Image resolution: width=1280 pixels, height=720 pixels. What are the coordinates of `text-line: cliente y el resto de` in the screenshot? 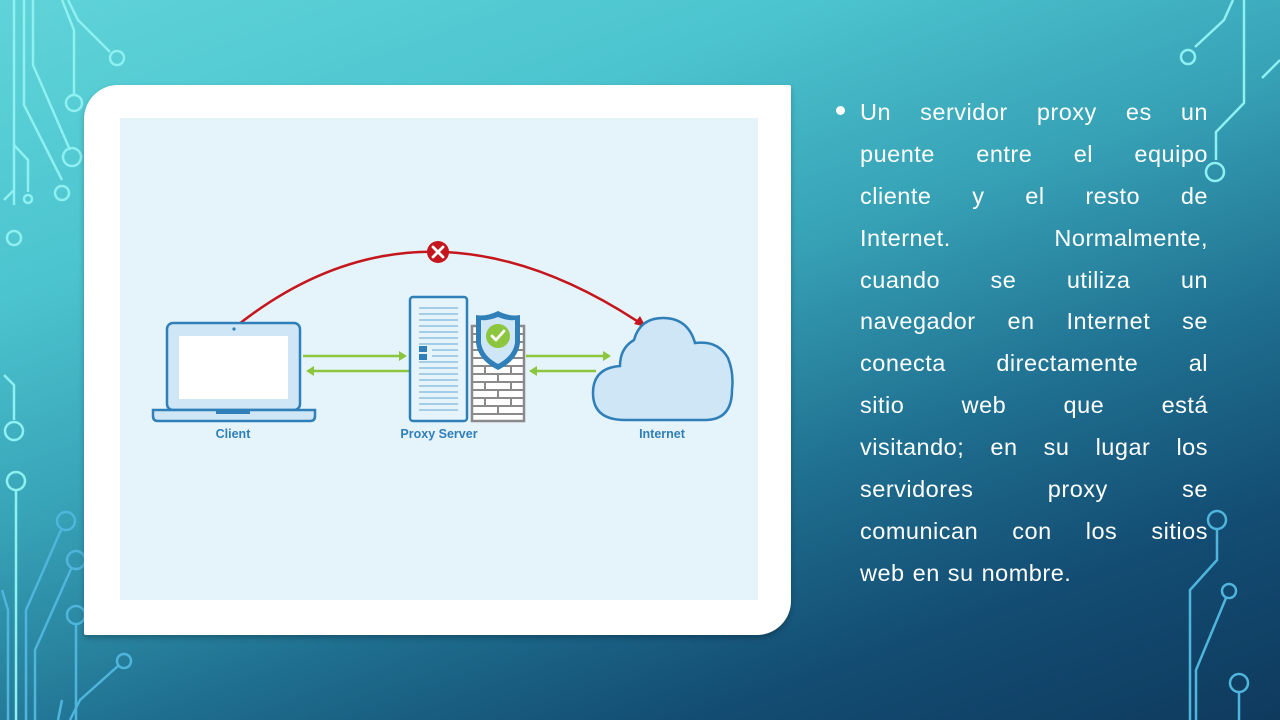 It's located at (1034, 197).